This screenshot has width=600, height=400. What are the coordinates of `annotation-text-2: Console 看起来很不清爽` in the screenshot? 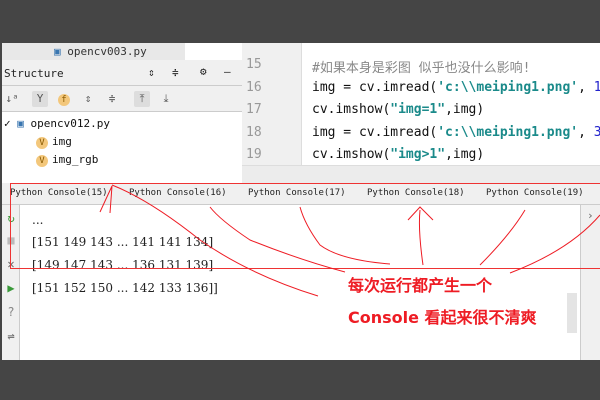 It's located at (442, 317).